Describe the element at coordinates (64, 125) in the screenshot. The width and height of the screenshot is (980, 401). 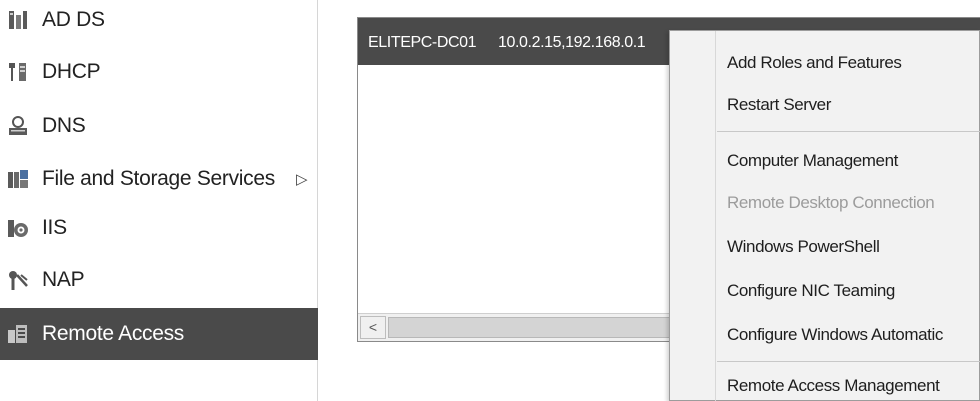
I see `sidebar-item-label: DNS` at that location.